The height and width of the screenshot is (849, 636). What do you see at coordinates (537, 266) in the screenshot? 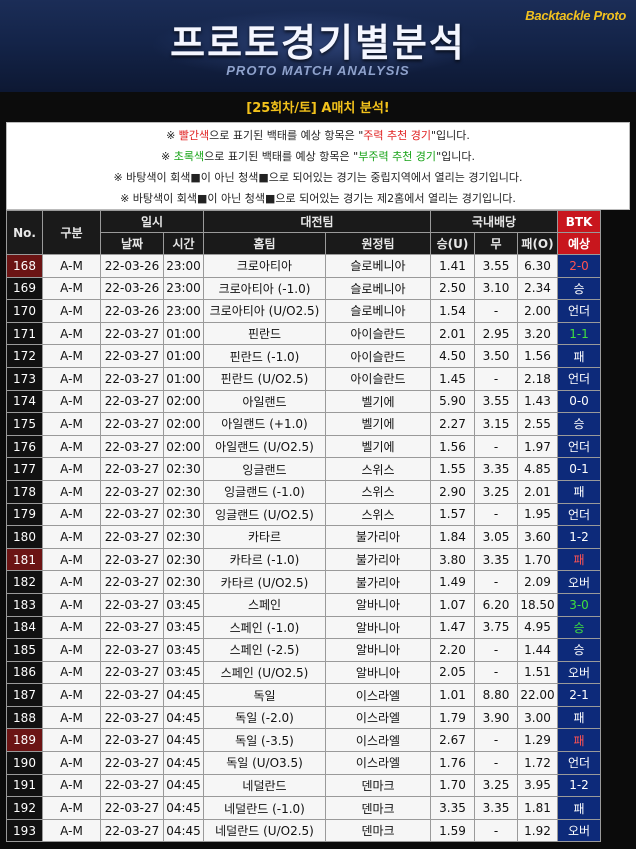
I see `row-odds-lose: 6.30` at bounding box center [537, 266].